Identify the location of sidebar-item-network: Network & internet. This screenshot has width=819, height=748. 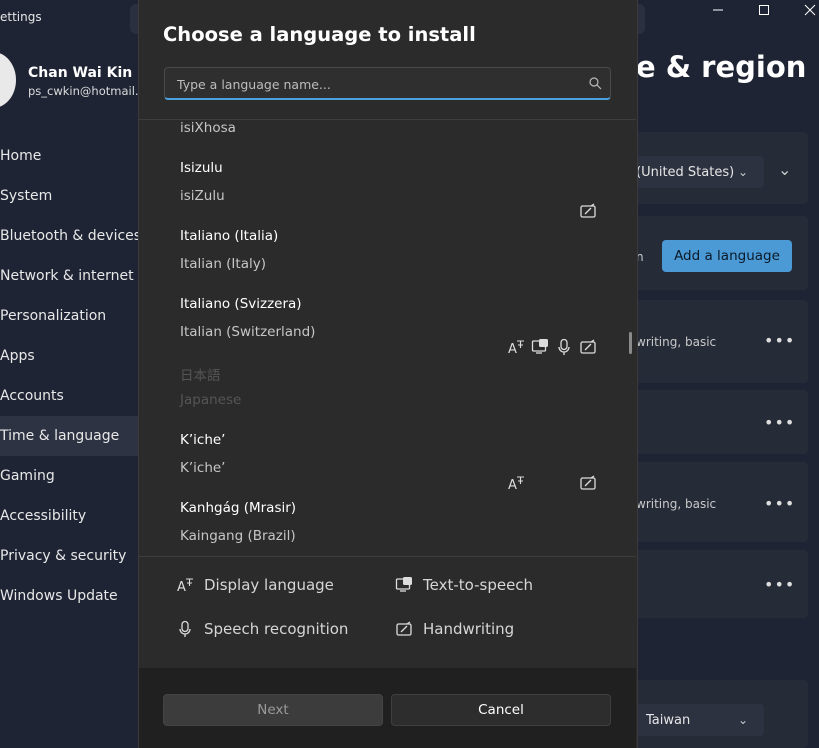
(69, 276).